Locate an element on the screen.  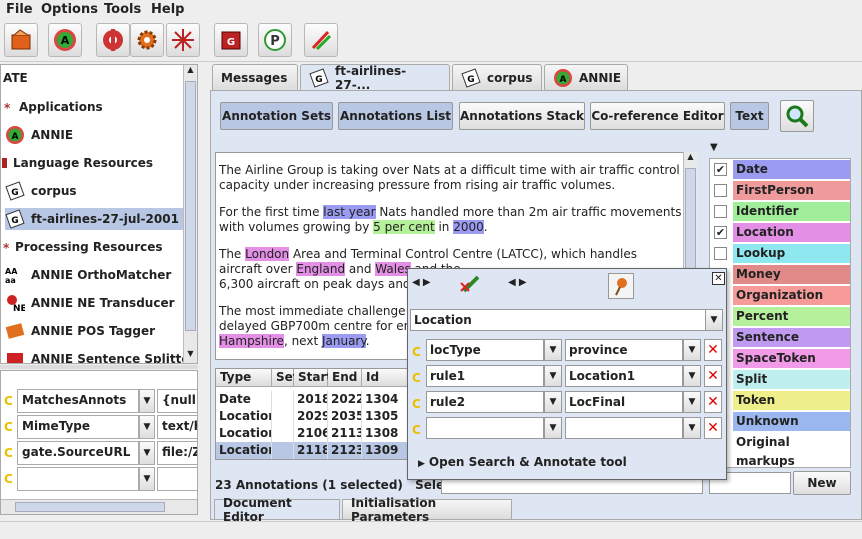
tree-item-ne-transducer: NE ANNIE NE Transducer is located at coordinates (90, 303).